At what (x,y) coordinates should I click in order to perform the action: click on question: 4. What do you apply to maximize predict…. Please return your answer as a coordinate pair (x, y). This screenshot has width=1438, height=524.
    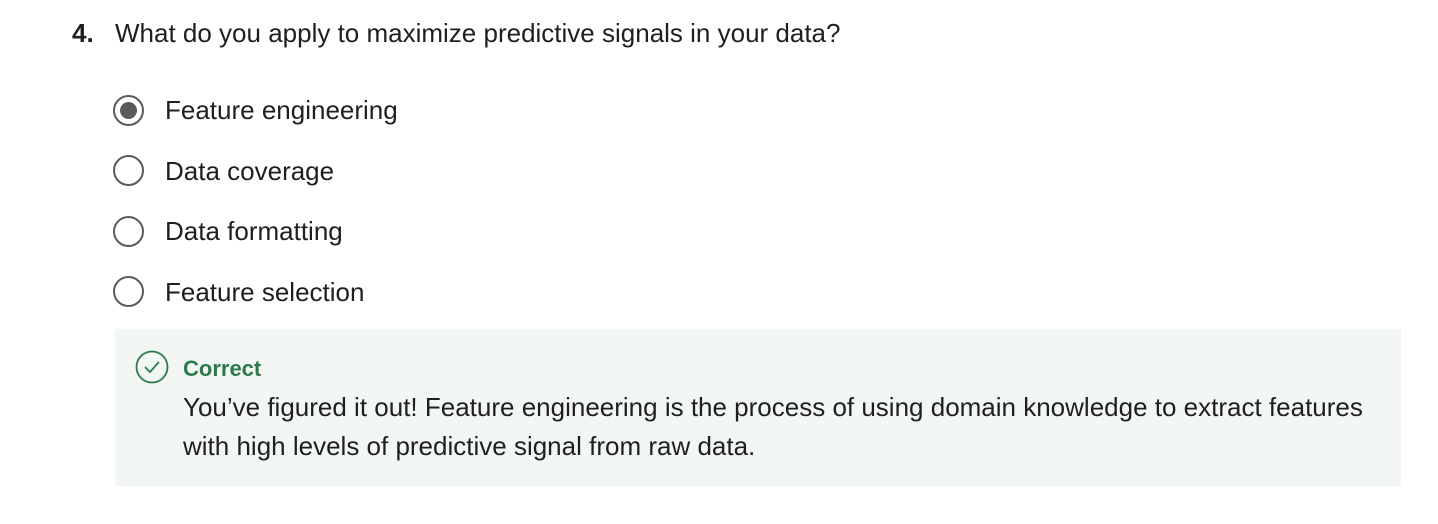
    Looking at the image, I should click on (456, 33).